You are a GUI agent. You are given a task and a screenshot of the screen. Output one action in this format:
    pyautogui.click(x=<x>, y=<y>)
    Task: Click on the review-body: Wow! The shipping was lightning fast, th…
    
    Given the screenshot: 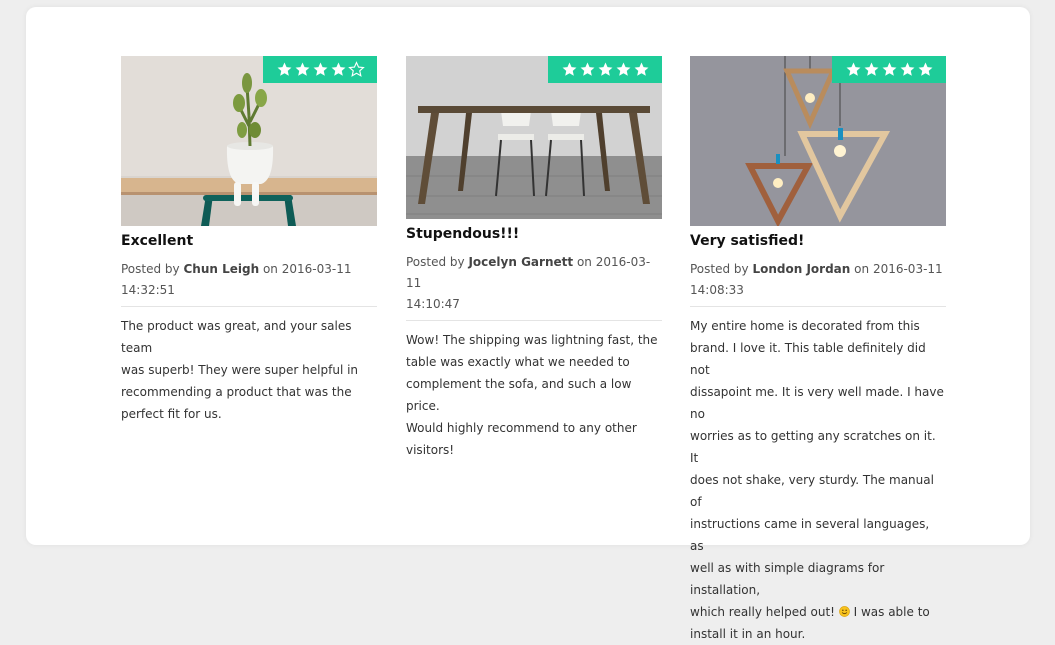 What is the action you would take?
    pyautogui.click(x=532, y=395)
    